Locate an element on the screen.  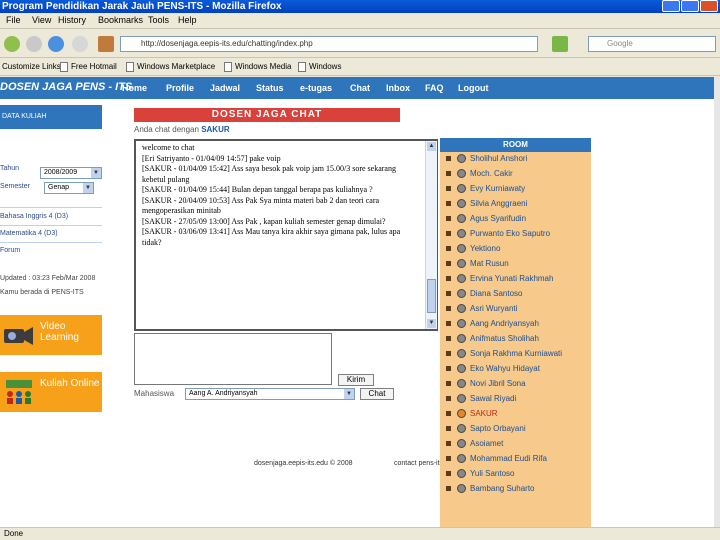
stop-icon is located at coordinates (80, 44).